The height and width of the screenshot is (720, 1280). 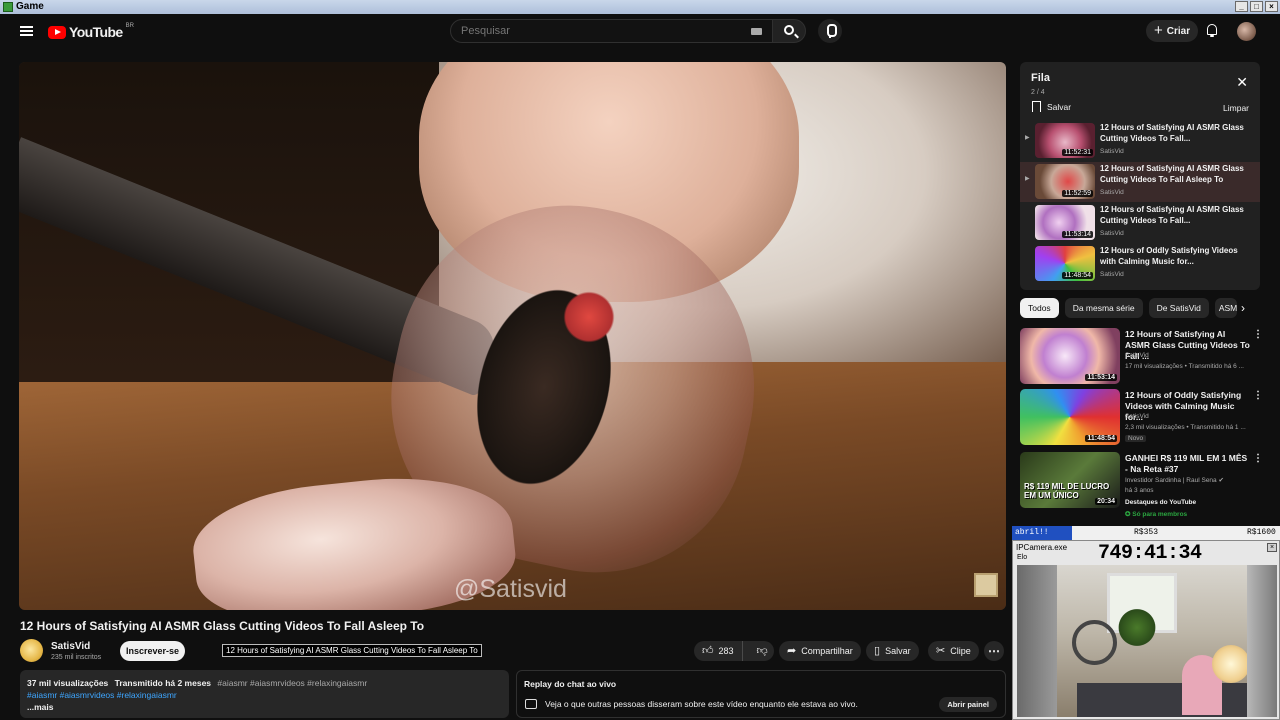 I want to click on queue-thumbnail: 11:52:31, so click(x=1065, y=140).